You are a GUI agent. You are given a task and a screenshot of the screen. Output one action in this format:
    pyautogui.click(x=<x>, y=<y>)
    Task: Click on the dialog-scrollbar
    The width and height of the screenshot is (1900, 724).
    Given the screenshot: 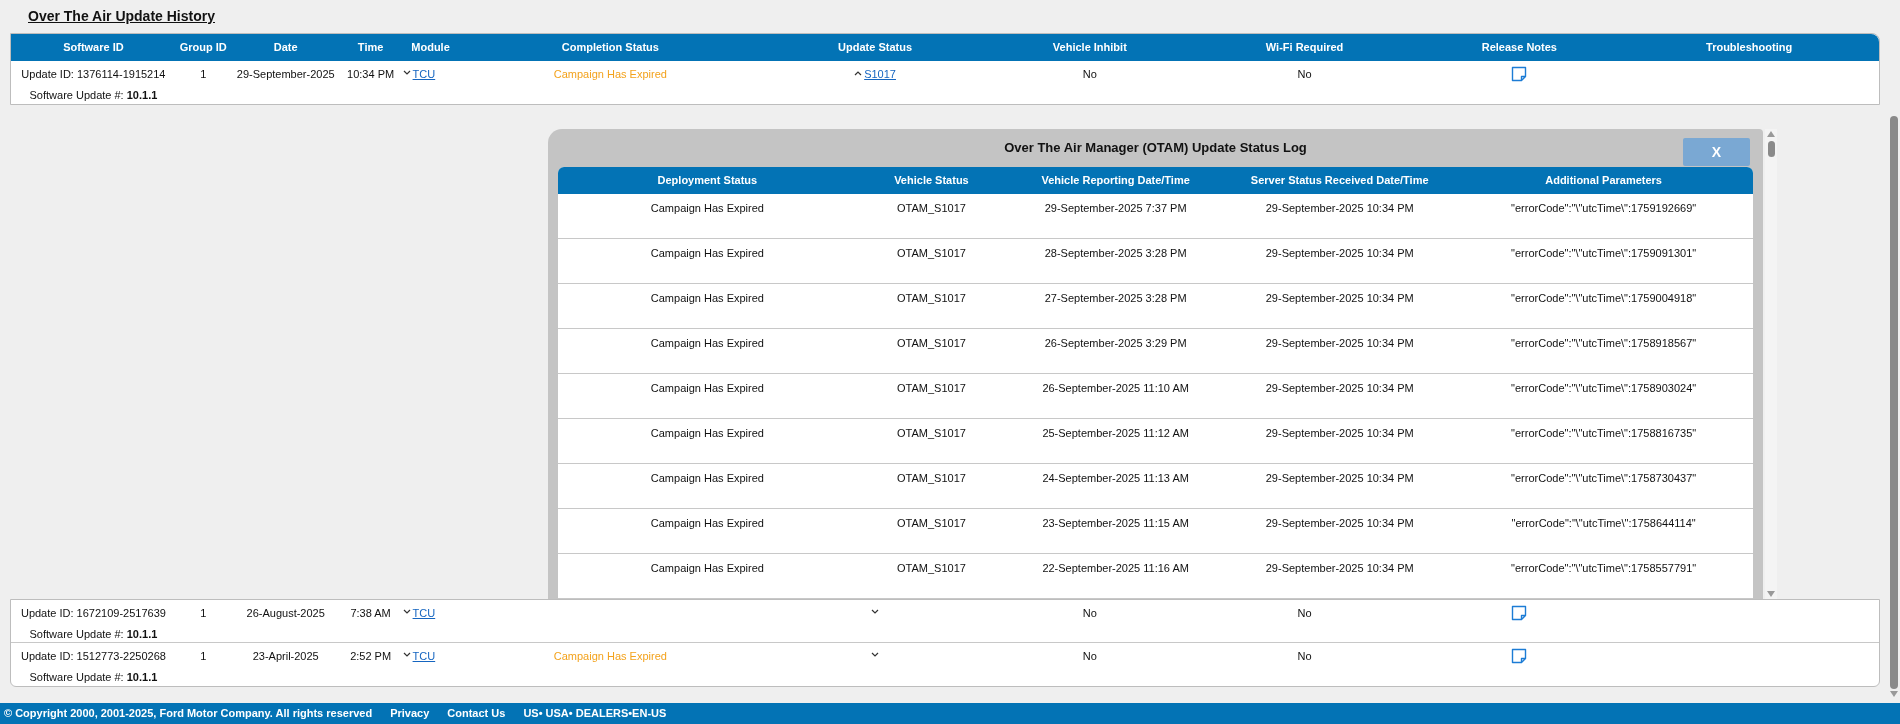 What is the action you would take?
    pyautogui.click(x=1771, y=364)
    